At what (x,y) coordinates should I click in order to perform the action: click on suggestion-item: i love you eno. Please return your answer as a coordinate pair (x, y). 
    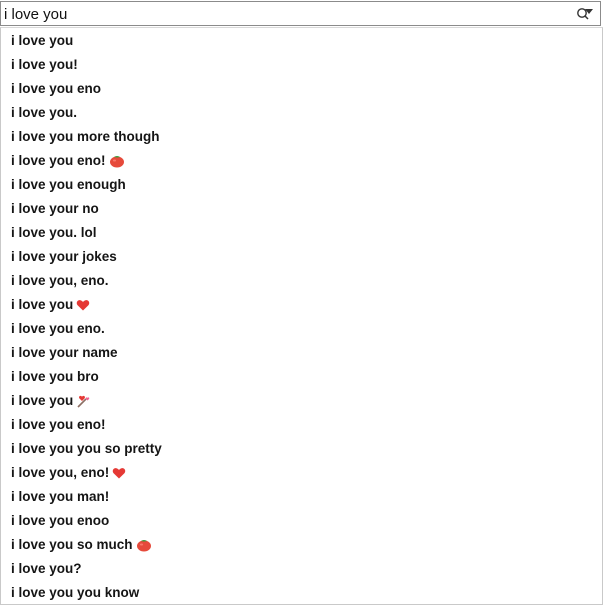
    Looking at the image, I should click on (56, 89).